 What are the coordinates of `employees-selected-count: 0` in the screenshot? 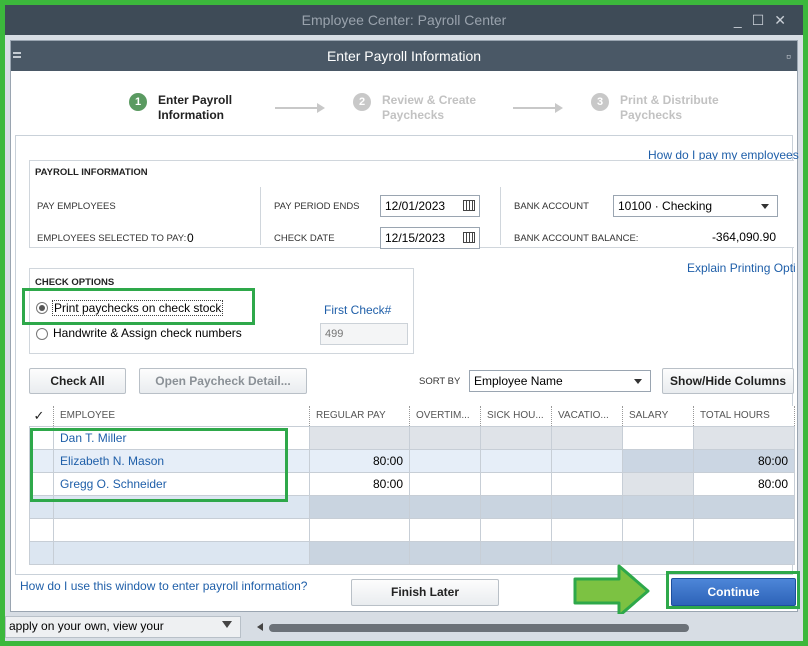 It's located at (190, 238).